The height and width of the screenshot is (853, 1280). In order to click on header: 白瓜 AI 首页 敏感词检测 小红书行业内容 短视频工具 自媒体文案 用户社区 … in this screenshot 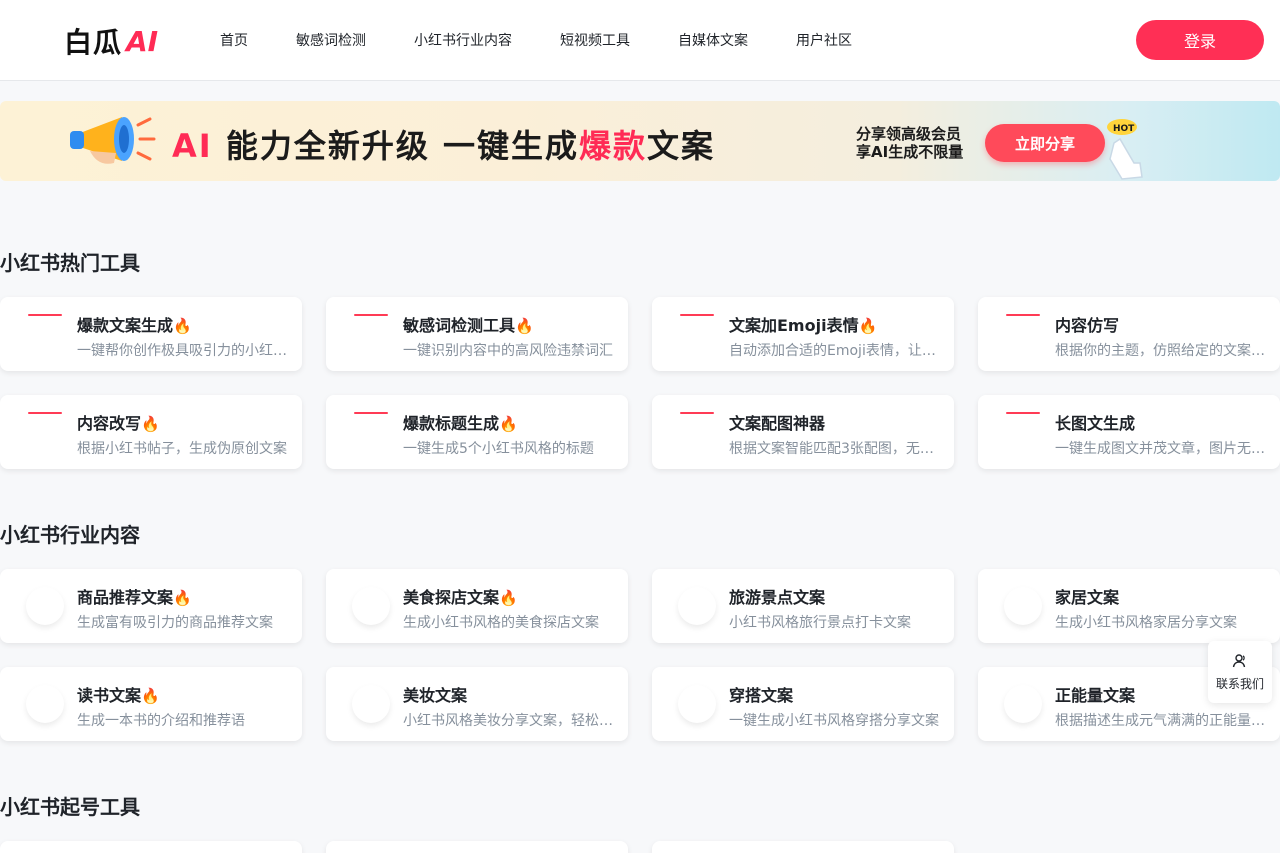, I will do `click(640, 40)`.